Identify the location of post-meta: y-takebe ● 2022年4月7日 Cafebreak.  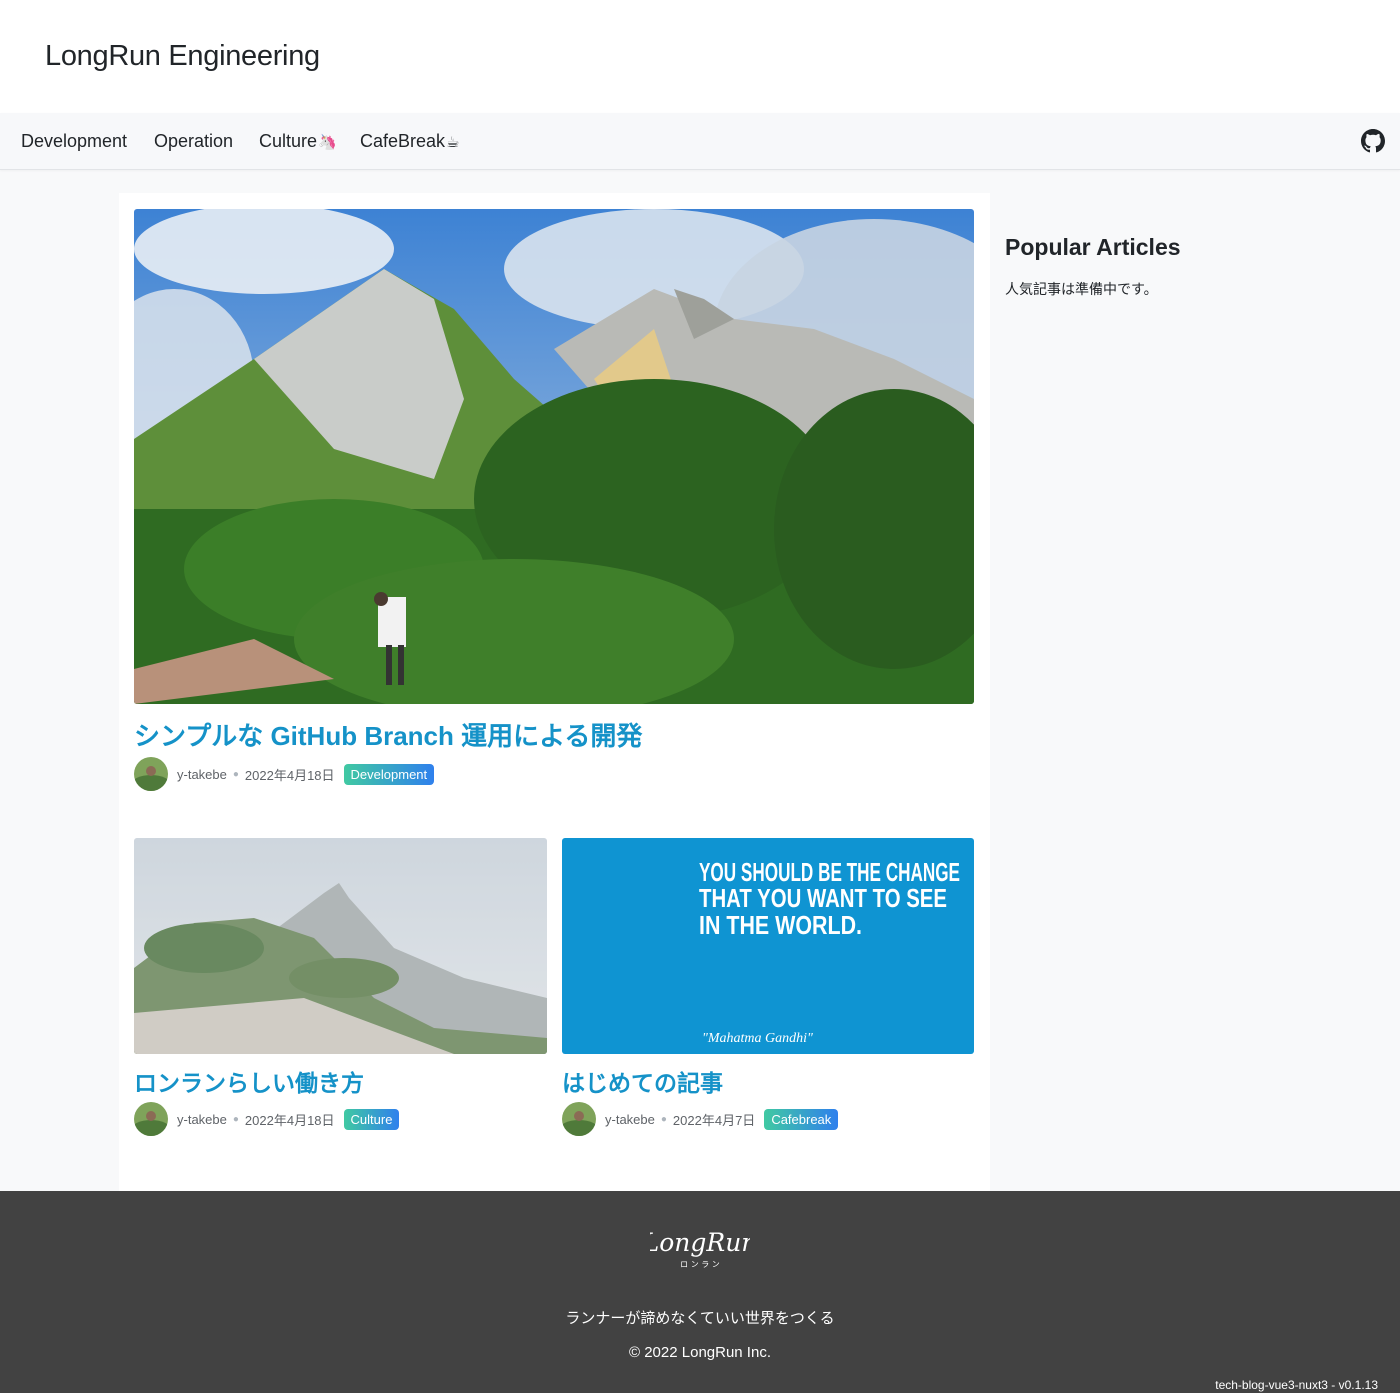
(700, 1119).